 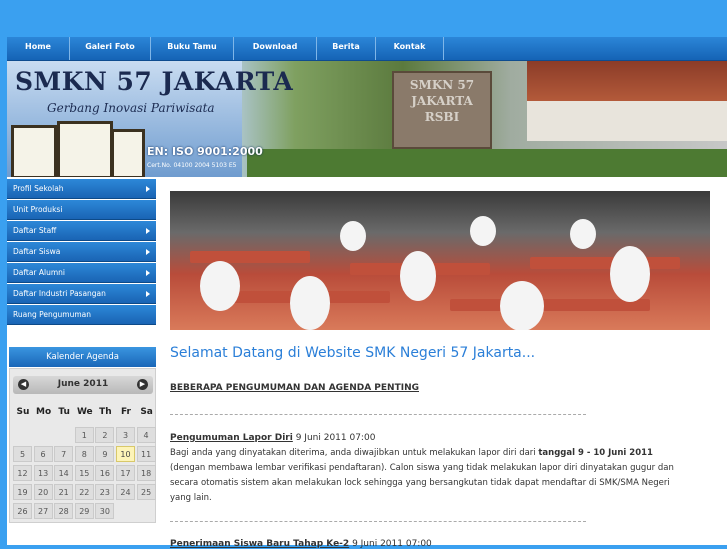 I want to click on calendar-day: 27, so click(x=43, y=511).